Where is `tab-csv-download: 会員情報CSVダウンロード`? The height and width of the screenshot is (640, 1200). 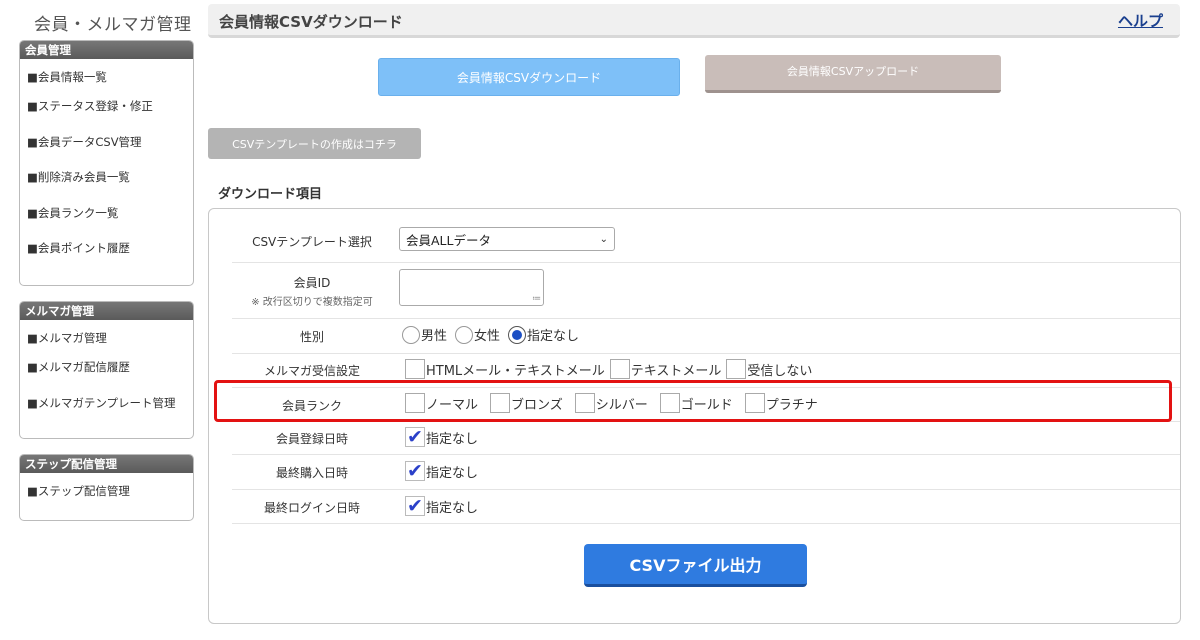 tab-csv-download: 会員情報CSVダウンロード is located at coordinates (529, 77).